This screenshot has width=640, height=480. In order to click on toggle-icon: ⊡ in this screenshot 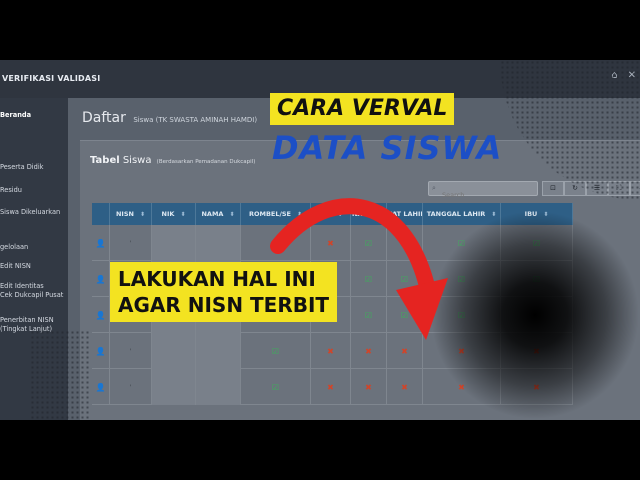, I will do `click(553, 188)`.